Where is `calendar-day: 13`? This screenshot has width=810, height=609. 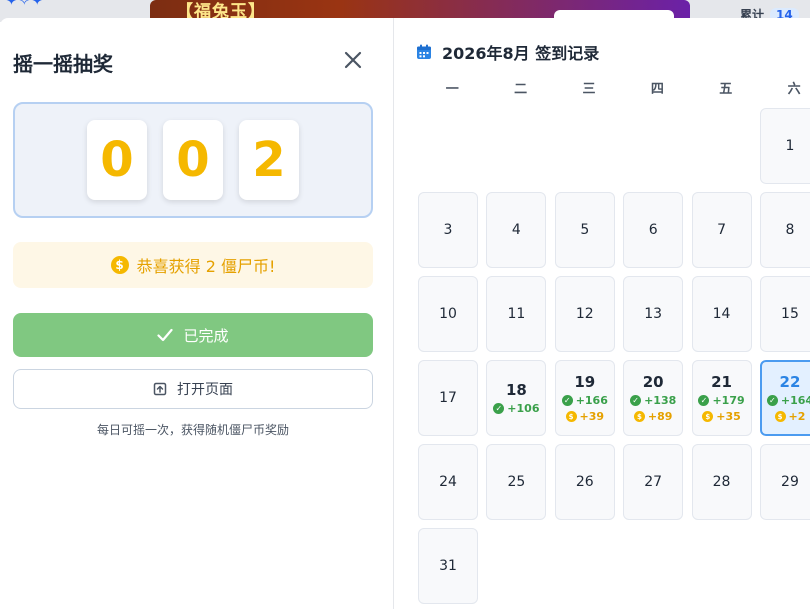 calendar-day: 13 is located at coordinates (653, 314).